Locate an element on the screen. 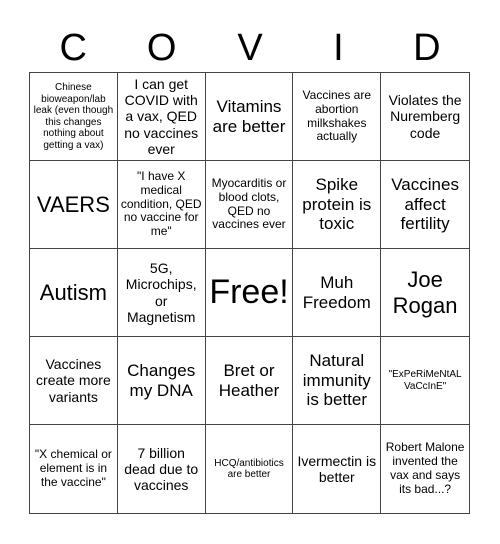  bingo-cell: Joe Rogan is located at coordinates (425, 293).